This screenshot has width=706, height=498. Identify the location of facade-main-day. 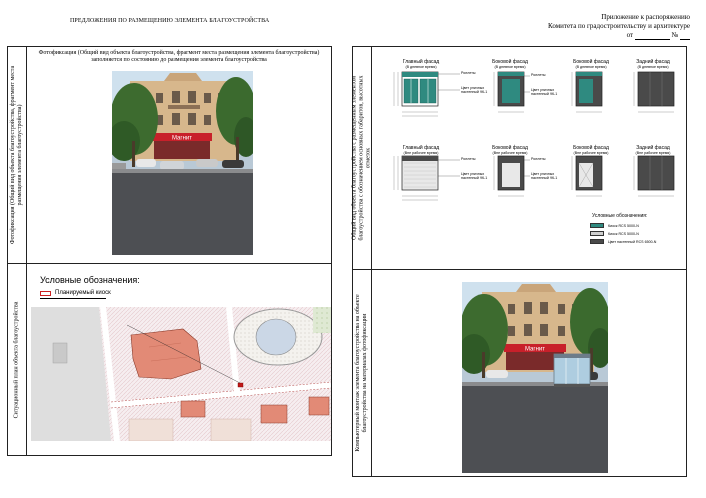
(420, 89).